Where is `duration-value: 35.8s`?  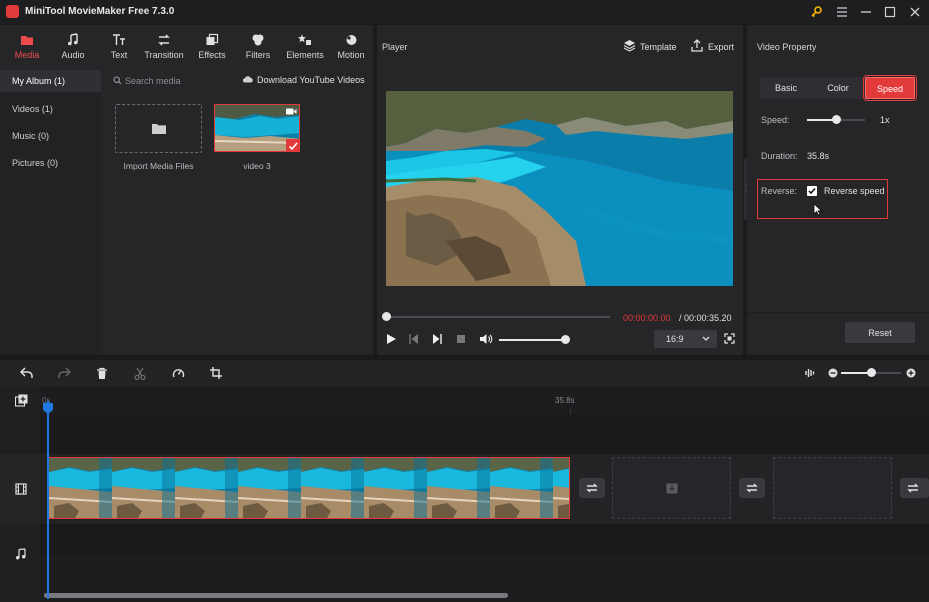 duration-value: 35.8s is located at coordinates (818, 156).